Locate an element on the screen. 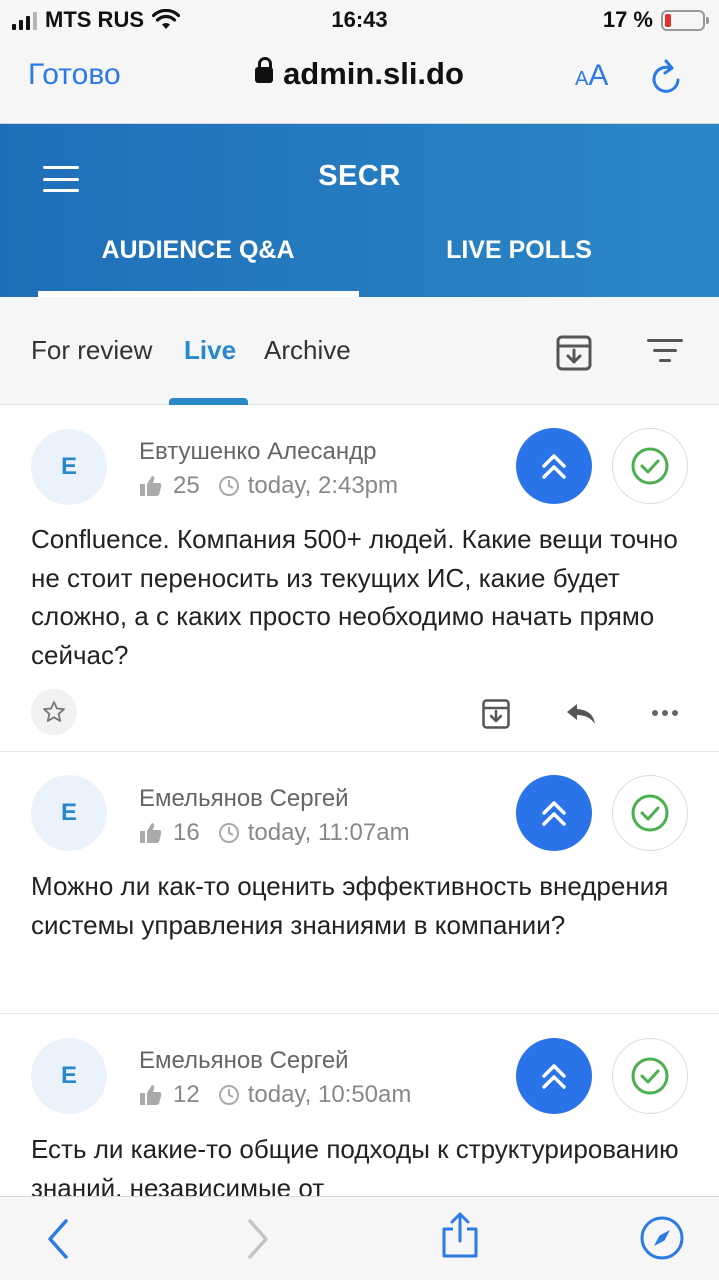 This screenshot has width=719, height=1280. likes-count: 12 is located at coordinates (186, 1094).